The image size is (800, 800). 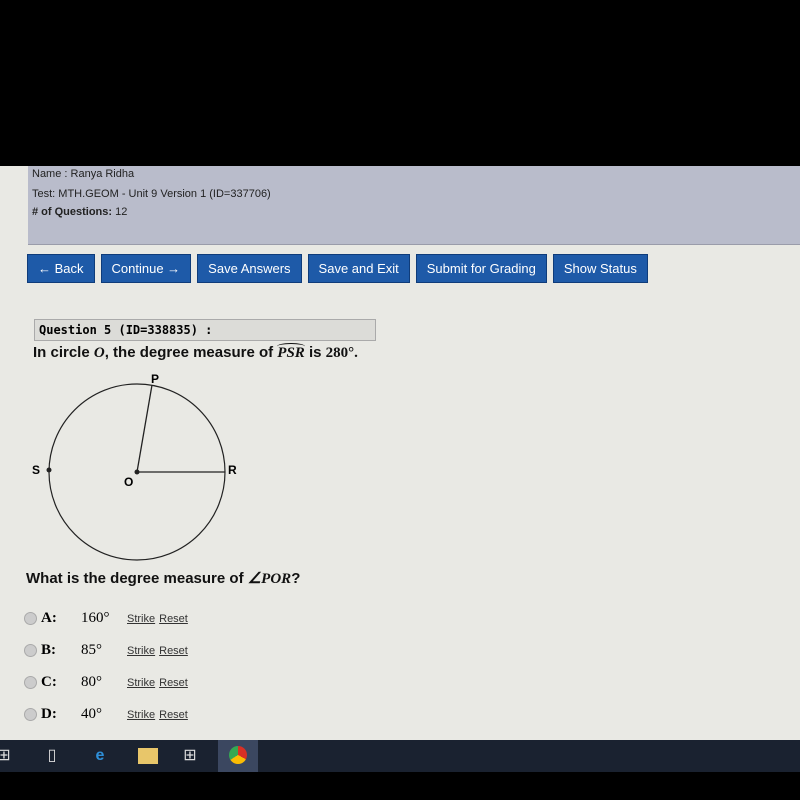 What do you see at coordinates (144, 428) in the screenshot?
I see `radius-op` at bounding box center [144, 428].